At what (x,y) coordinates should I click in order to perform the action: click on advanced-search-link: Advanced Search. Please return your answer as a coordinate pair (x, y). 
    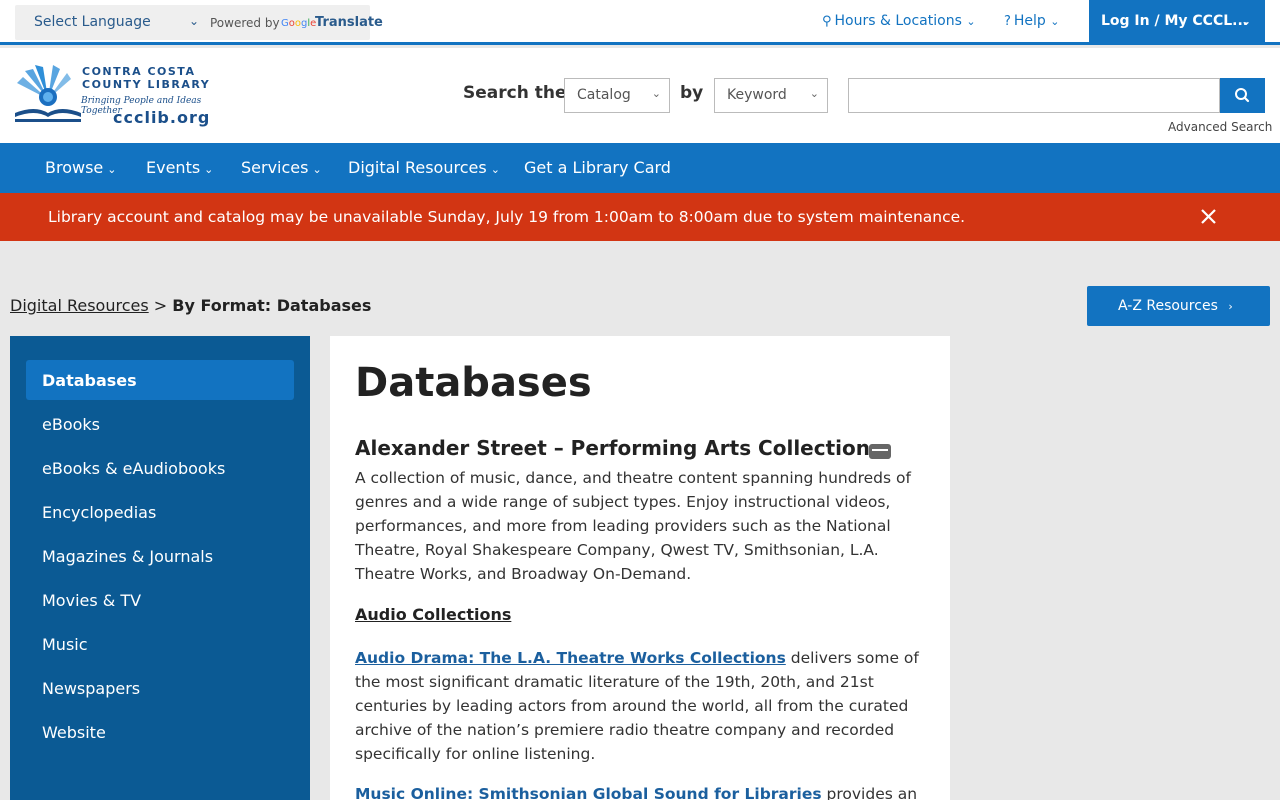
    Looking at the image, I should click on (1220, 127).